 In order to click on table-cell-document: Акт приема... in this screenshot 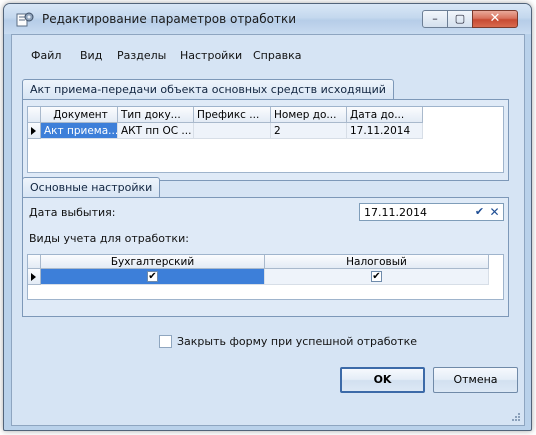, I will do `click(79, 131)`.